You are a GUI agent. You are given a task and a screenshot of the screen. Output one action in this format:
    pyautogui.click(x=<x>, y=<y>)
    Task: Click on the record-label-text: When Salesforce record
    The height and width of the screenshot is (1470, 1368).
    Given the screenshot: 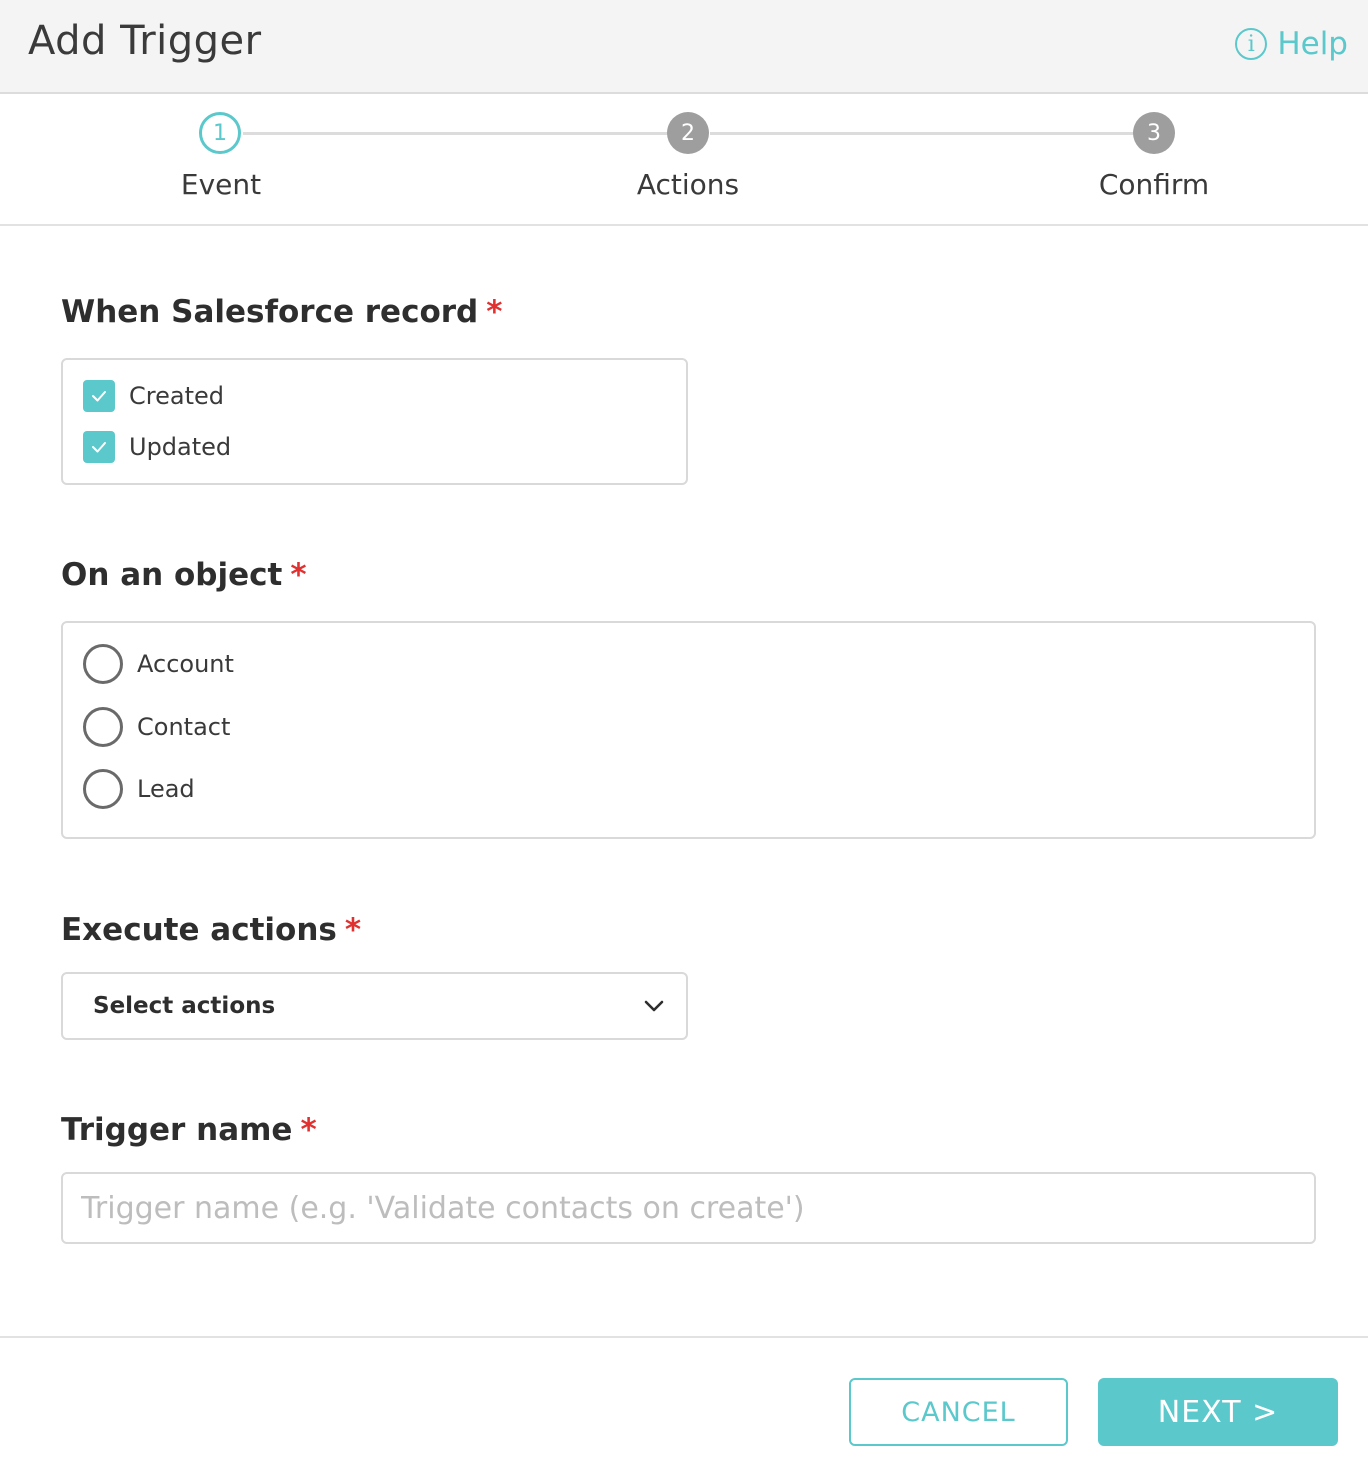 What is the action you would take?
    pyautogui.click(x=270, y=312)
    